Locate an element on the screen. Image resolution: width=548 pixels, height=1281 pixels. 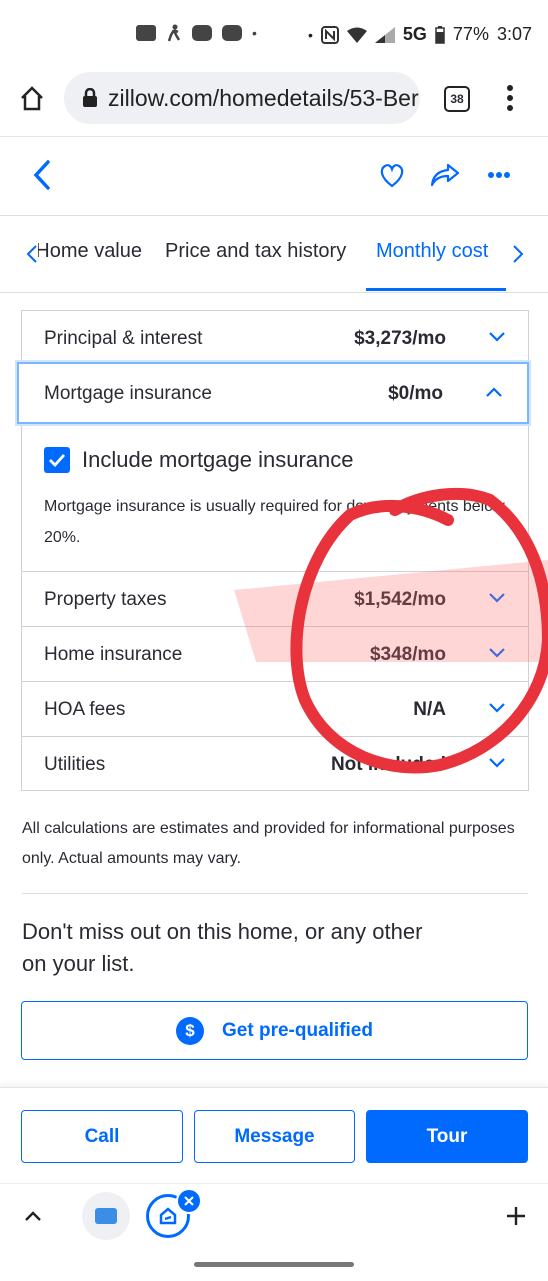
home-insurance-row: Home insurance $348/mo is located at coordinates (275, 654).